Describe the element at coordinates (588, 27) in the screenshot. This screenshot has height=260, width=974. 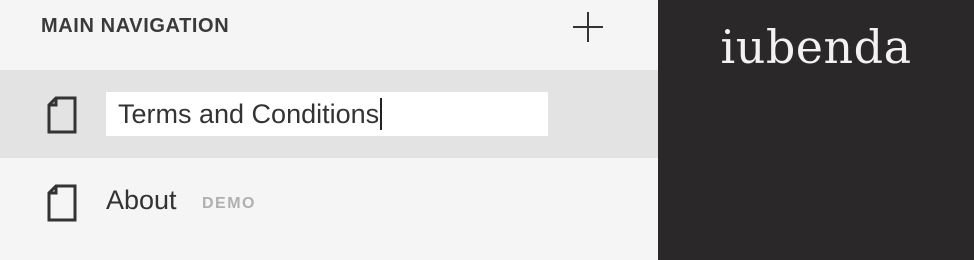
I see `add-page-button` at that location.